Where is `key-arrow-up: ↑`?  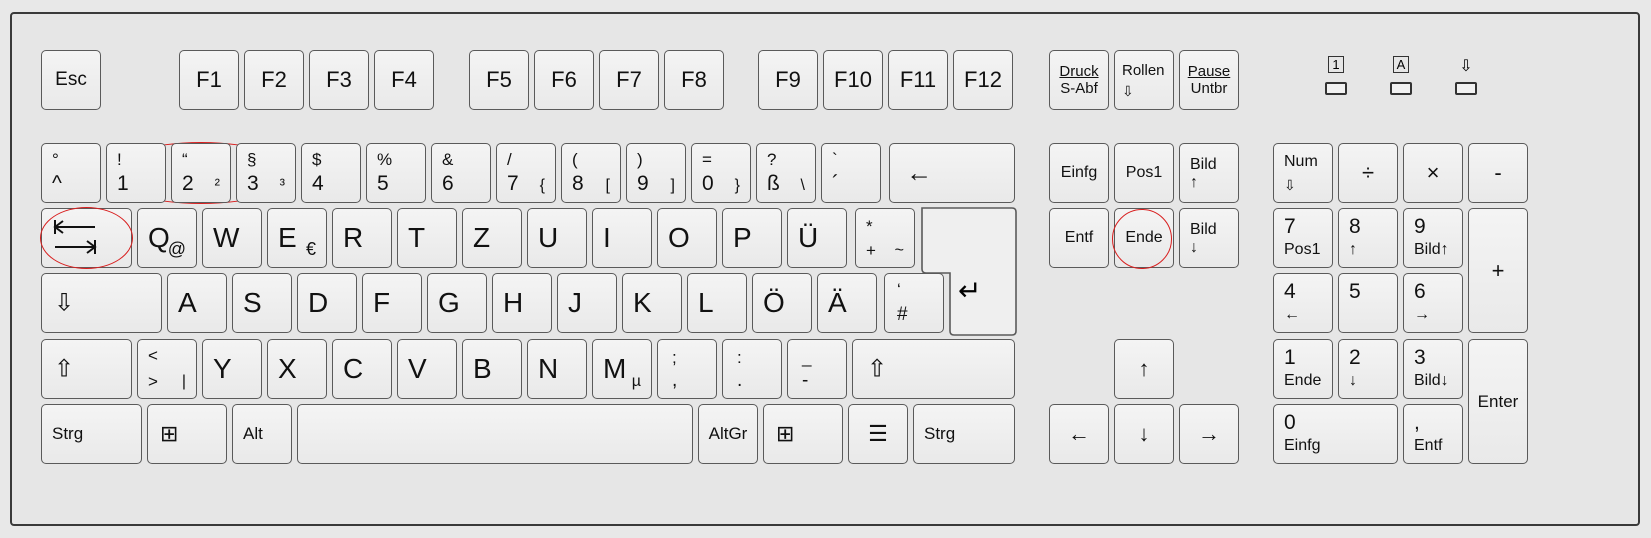 key-arrow-up: ↑ is located at coordinates (1144, 369).